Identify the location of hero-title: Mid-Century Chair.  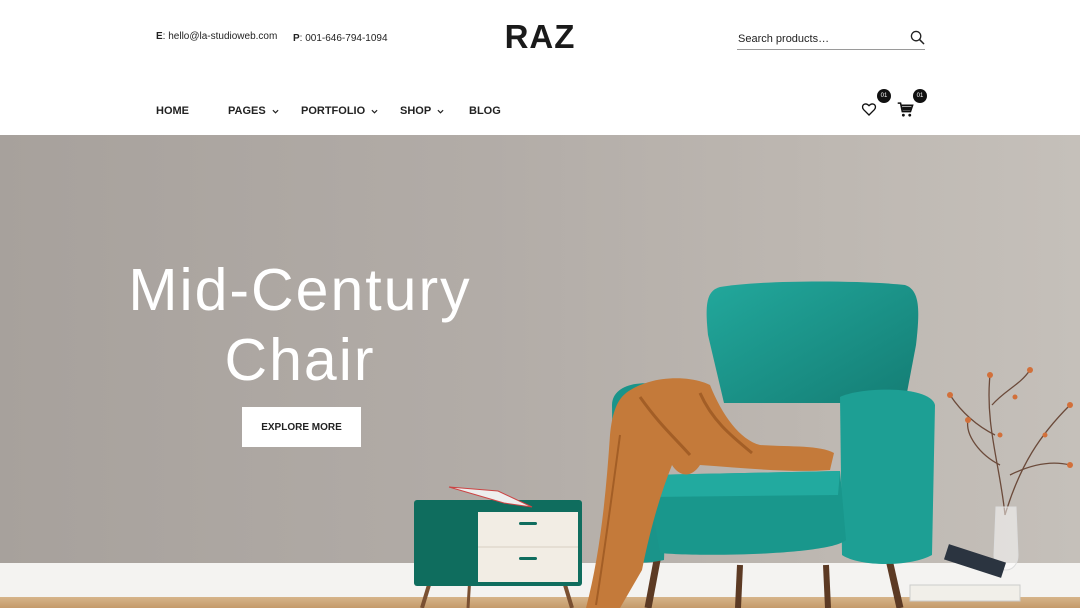
(300, 325).